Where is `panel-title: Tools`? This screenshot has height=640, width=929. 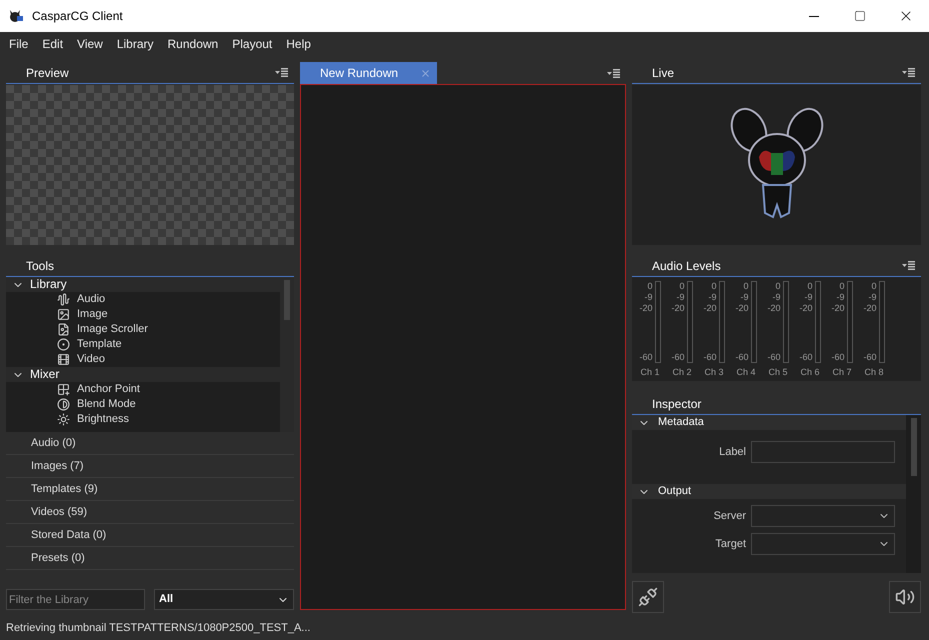 panel-title: Tools is located at coordinates (41, 266).